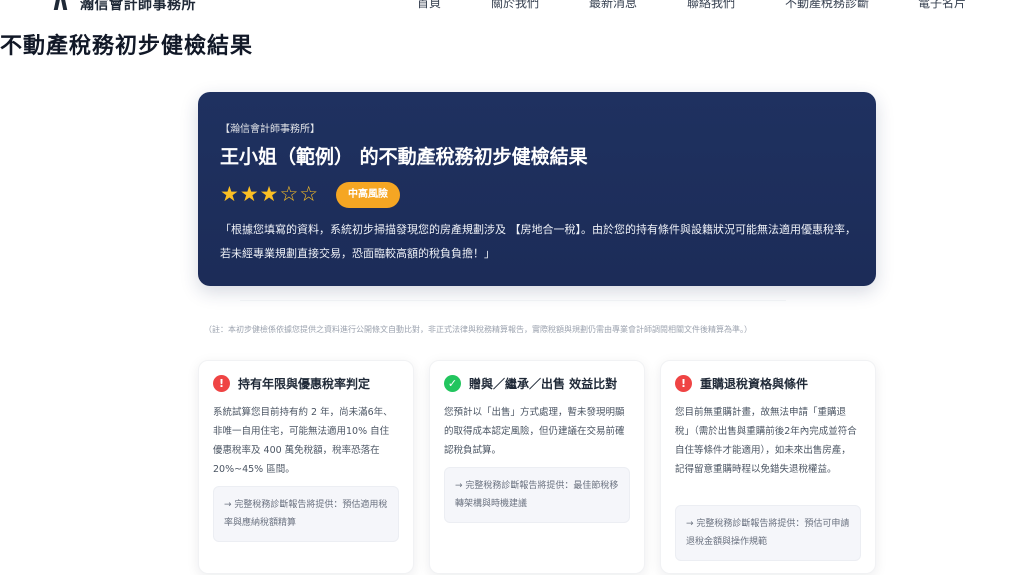 Image resolution: width=1024 pixels, height=575 pixels. What do you see at coordinates (404, 157) in the screenshot?
I see `result-title: 王小姐（範例） 的不動產稅務初步健檢結果` at bounding box center [404, 157].